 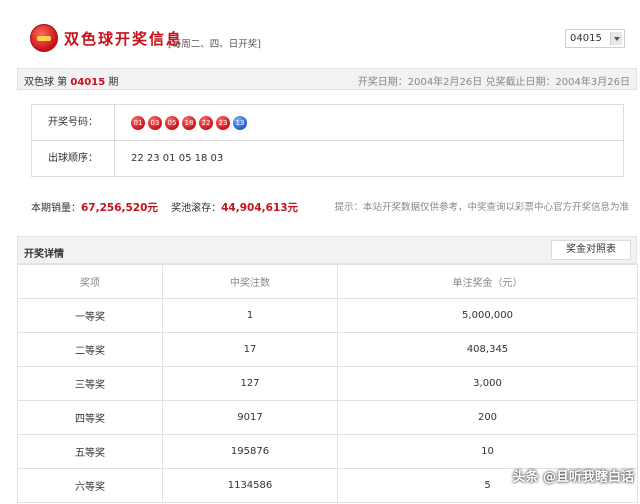 What do you see at coordinates (206, 123) in the screenshot?
I see `red-ball: 22` at bounding box center [206, 123].